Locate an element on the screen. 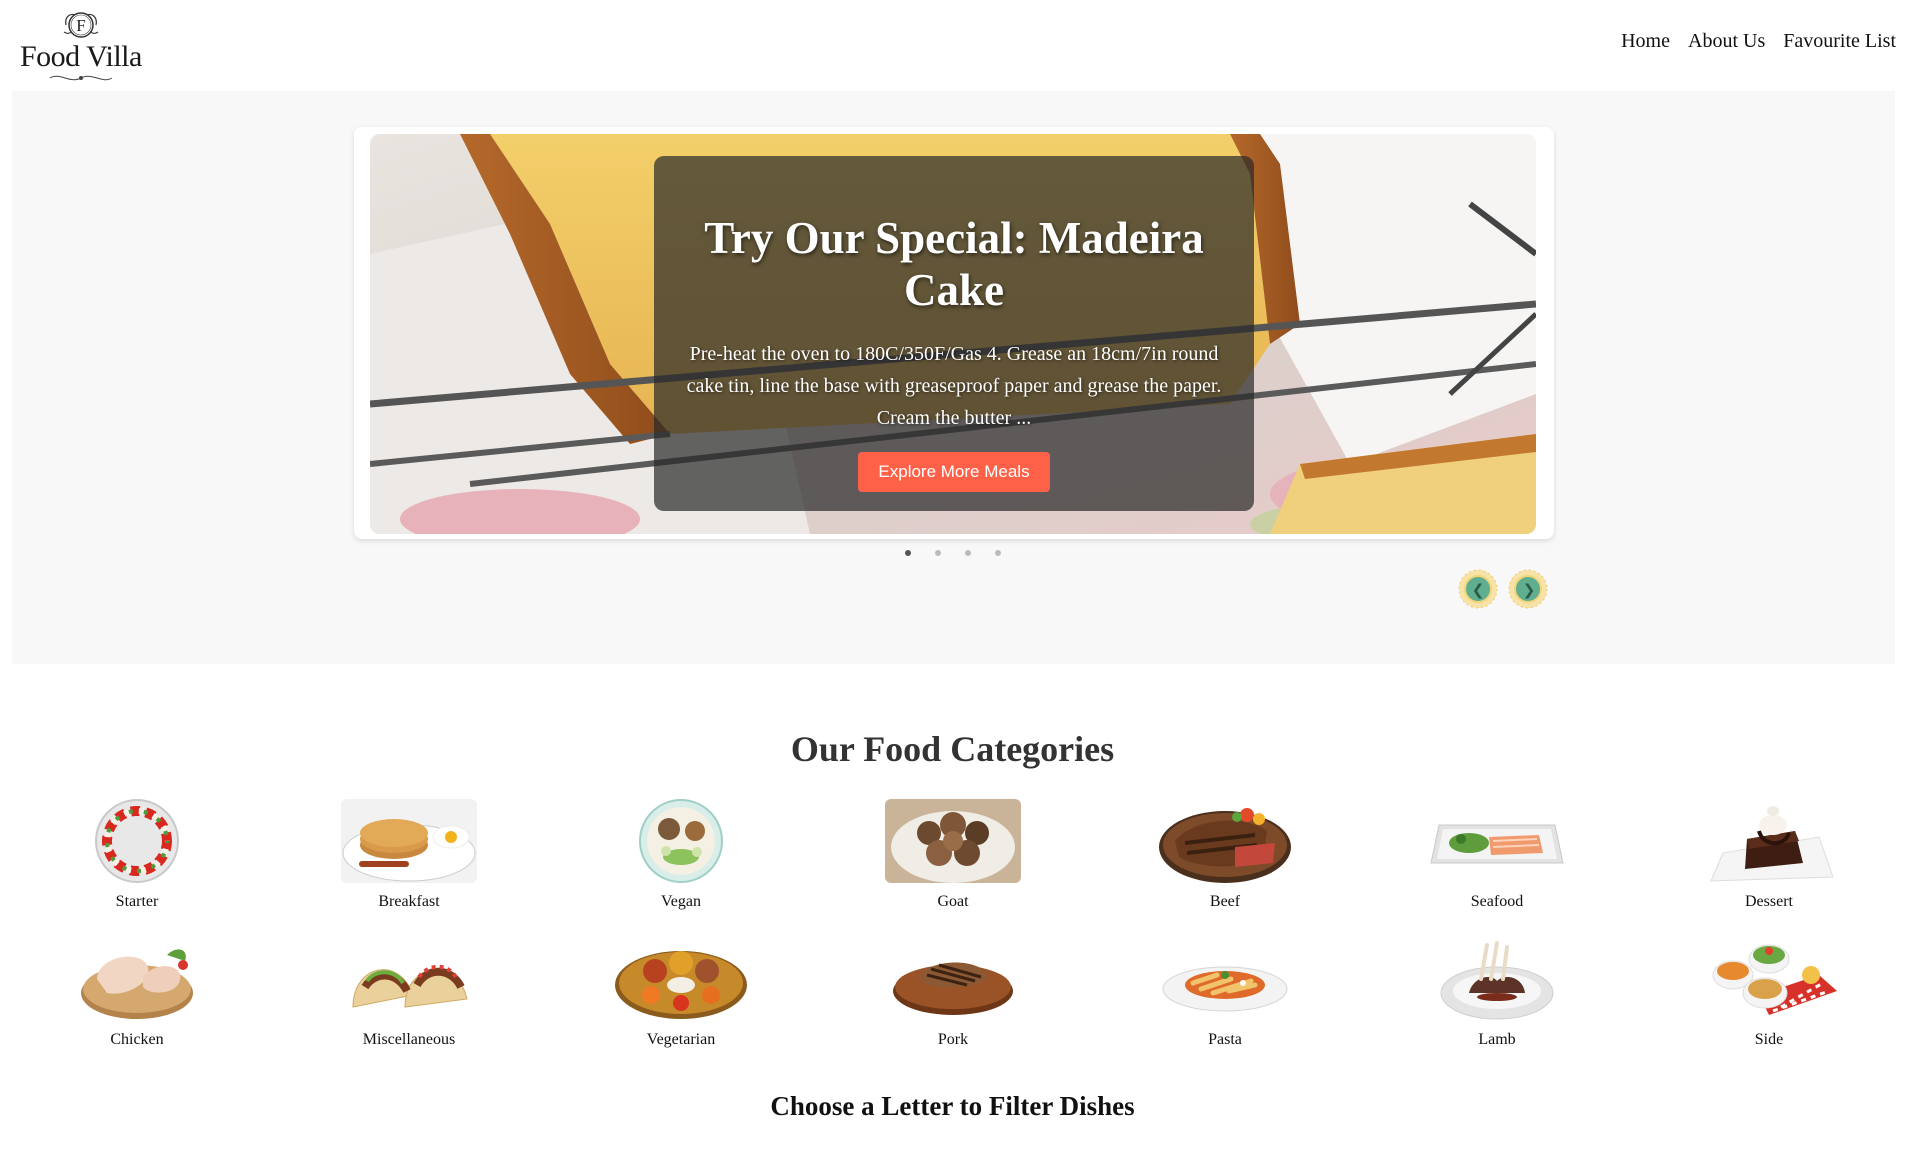  carousel-prev-button: ❮ is located at coordinates (1478, 589).